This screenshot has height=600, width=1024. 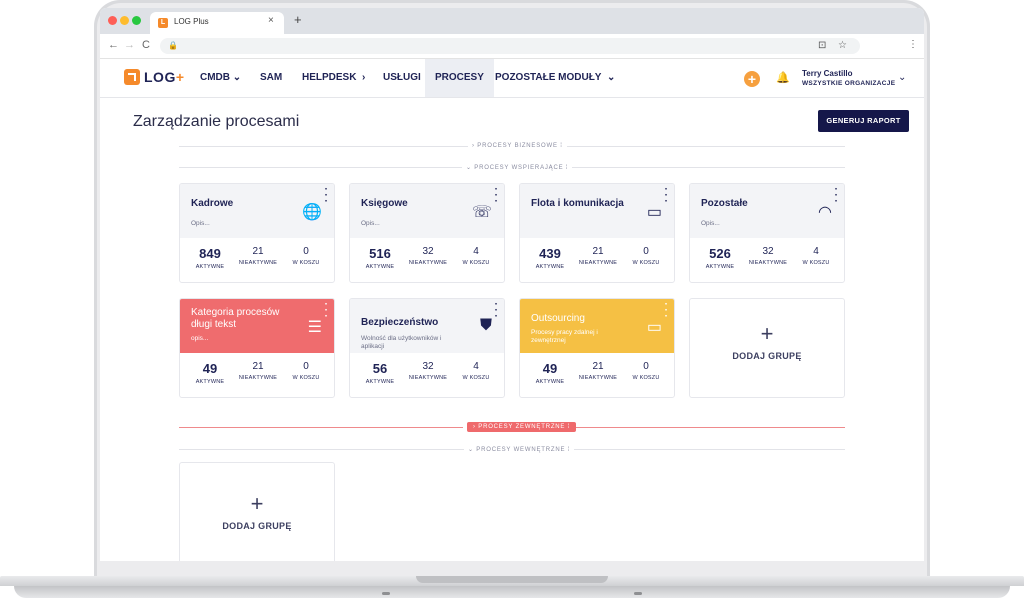 What do you see at coordinates (160, 77) in the screenshot?
I see `logo-text: LOG` at bounding box center [160, 77].